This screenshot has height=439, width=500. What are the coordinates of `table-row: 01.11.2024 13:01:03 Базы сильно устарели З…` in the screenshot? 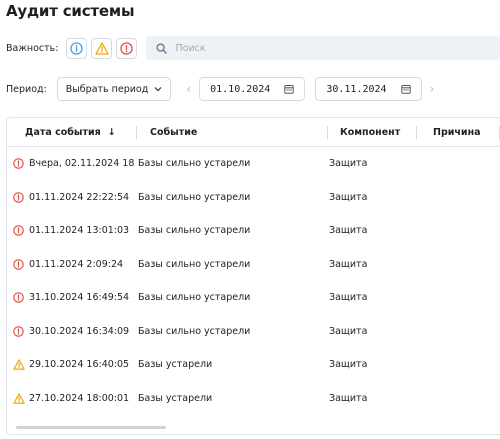 It's located at (253, 231).